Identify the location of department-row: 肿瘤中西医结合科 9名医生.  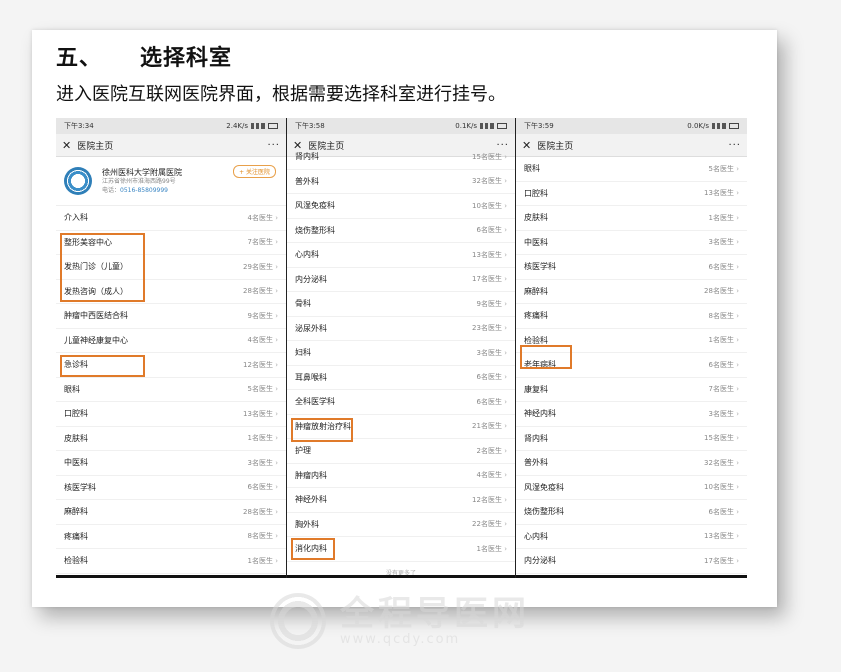
(171, 316).